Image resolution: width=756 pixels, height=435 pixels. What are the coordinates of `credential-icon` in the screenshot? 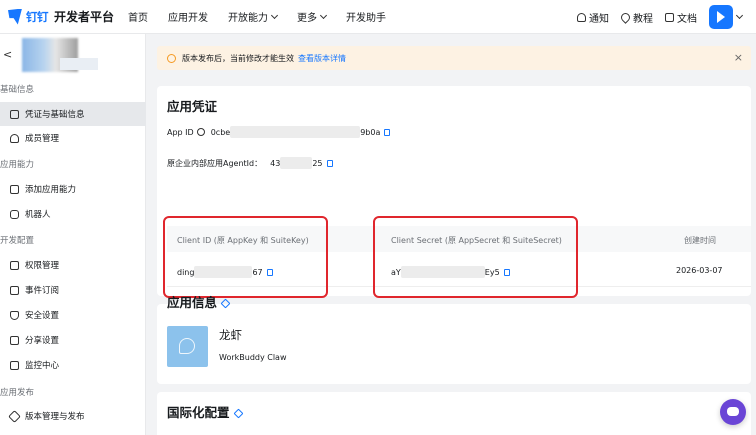 It's located at (14, 114).